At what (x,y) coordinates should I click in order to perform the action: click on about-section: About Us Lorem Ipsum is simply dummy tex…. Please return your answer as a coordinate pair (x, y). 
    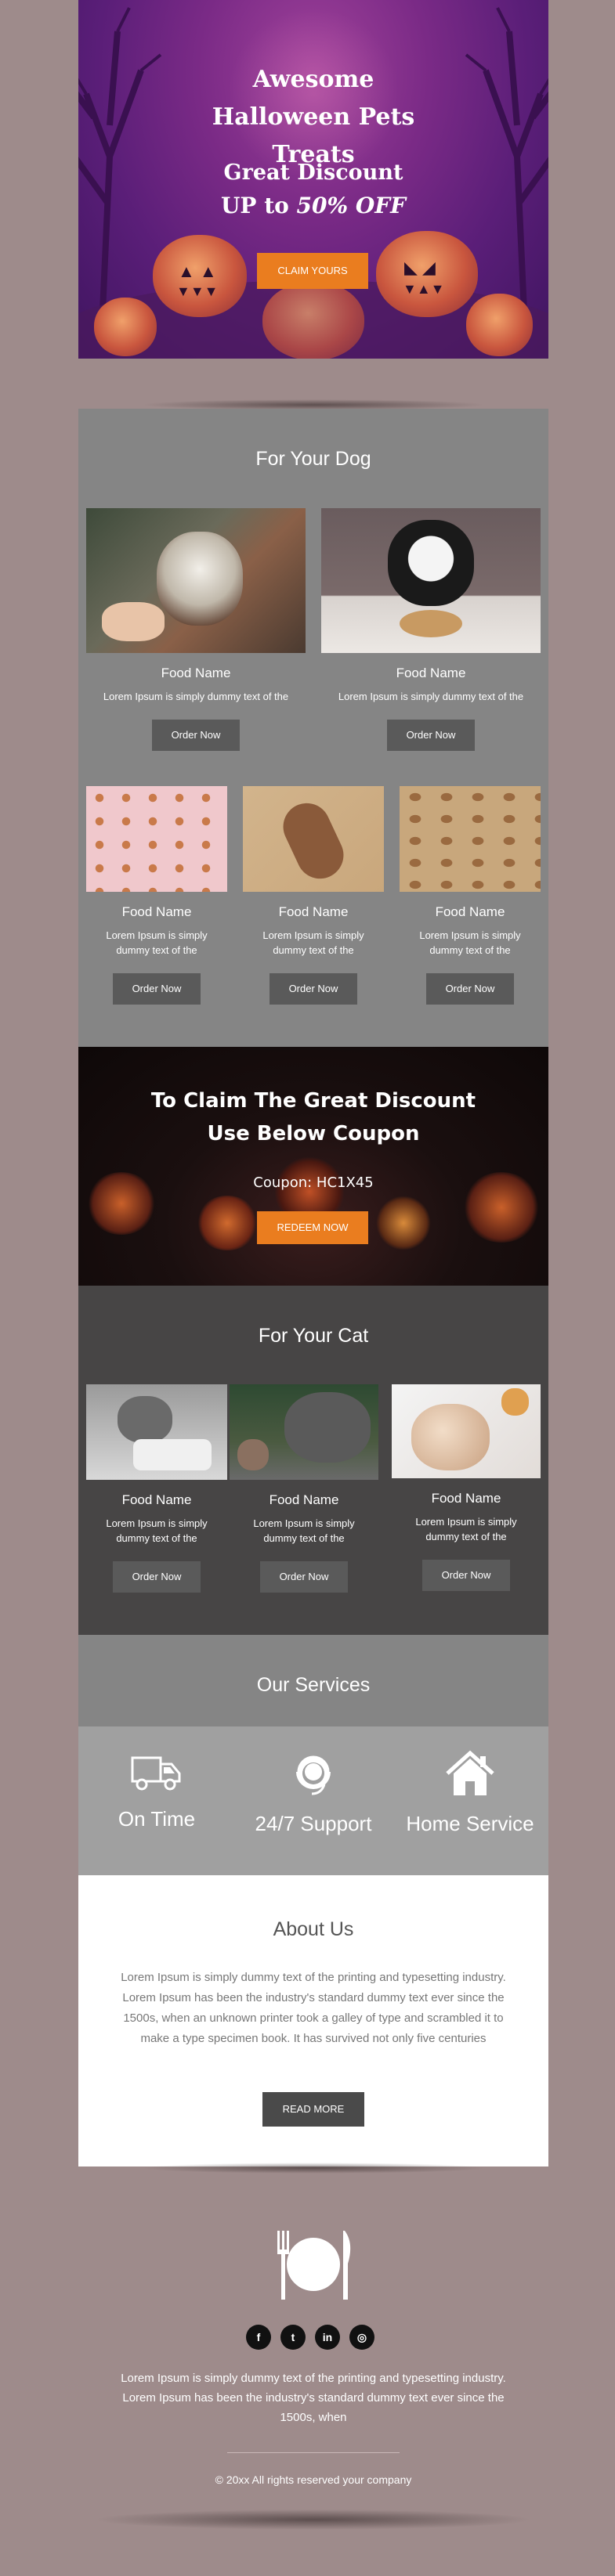
    Looking at the image, I should click on (313, 2021).